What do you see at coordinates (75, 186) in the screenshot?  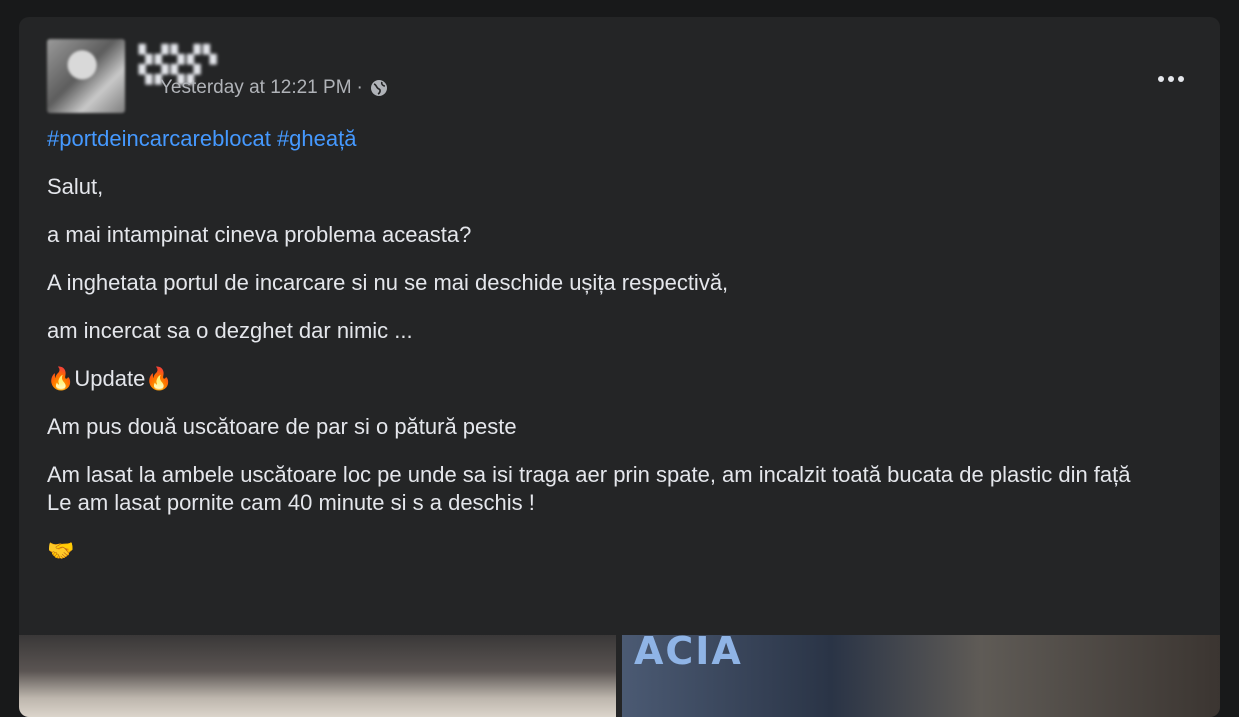 I see `post-paragraph: Salut,` at bounding box center [75, 186].